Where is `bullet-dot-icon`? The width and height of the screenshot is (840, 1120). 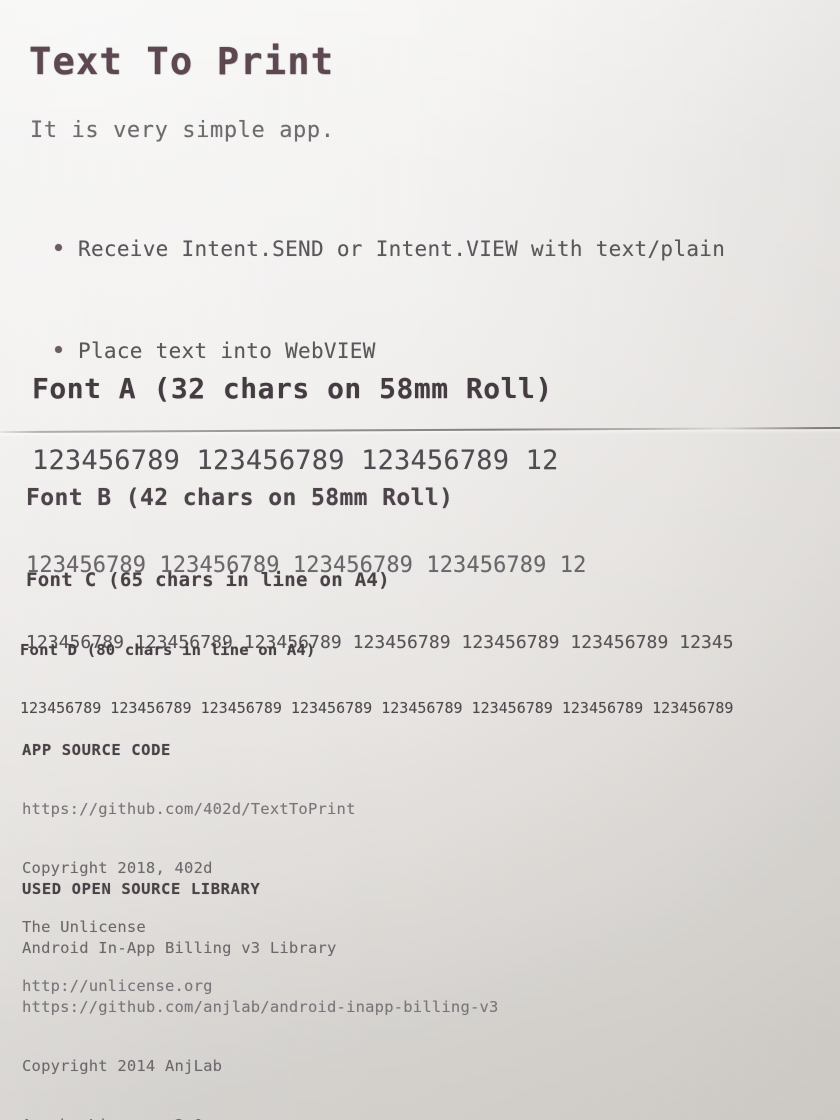
bullet-dot-icon is located at coordinates (58, 247).